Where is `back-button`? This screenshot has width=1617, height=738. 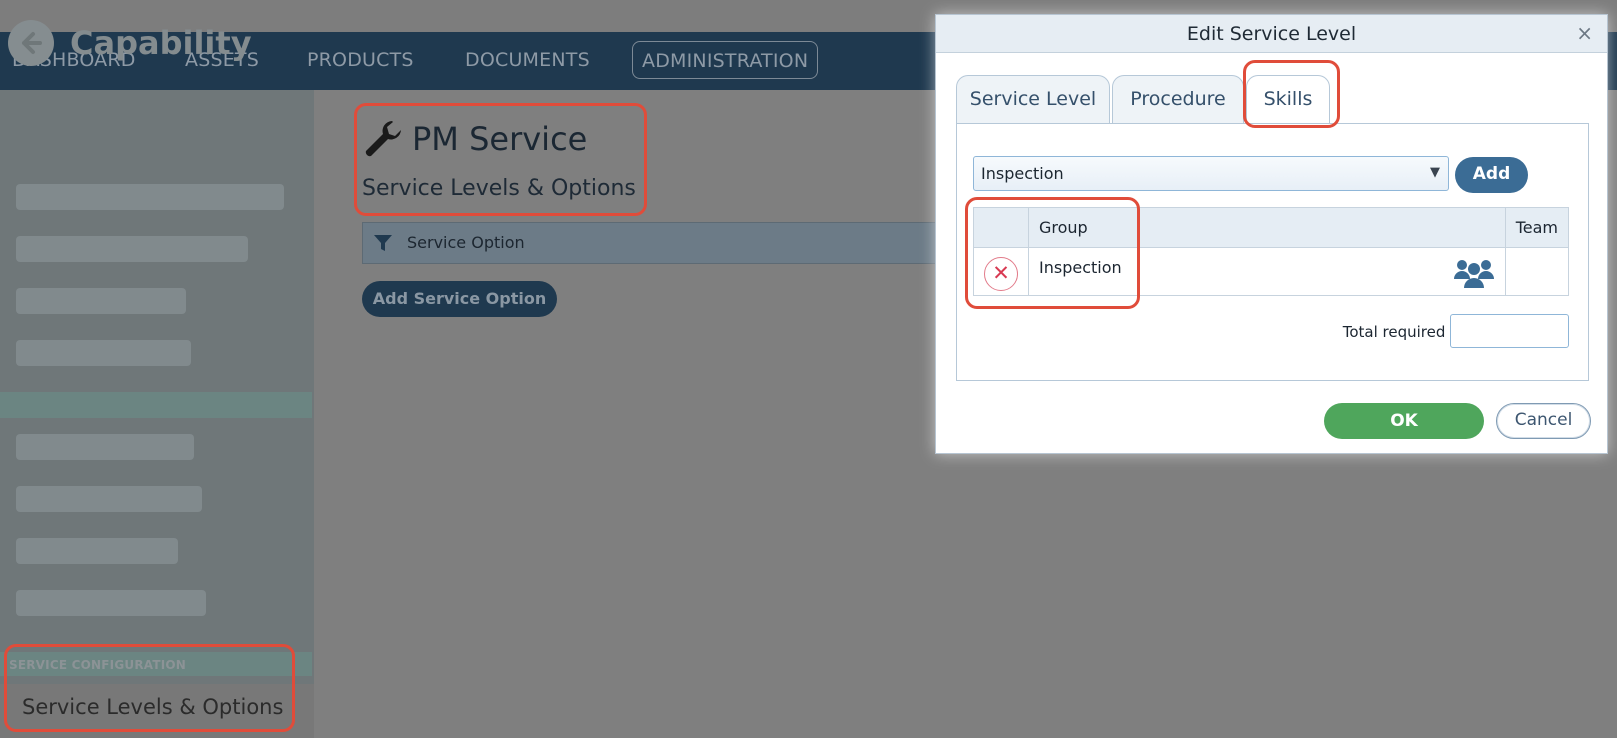 back-button is located at coordinates (31, 43).